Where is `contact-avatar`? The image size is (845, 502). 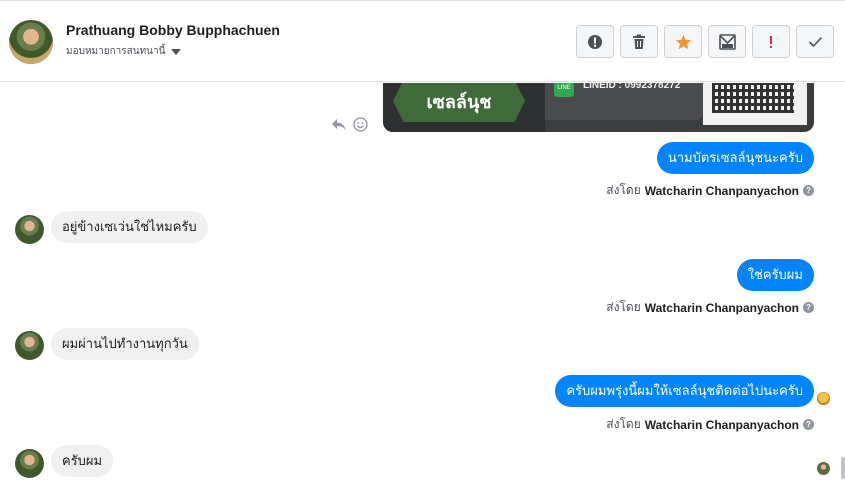 contact-avatar is located at coordinates (31, 42).